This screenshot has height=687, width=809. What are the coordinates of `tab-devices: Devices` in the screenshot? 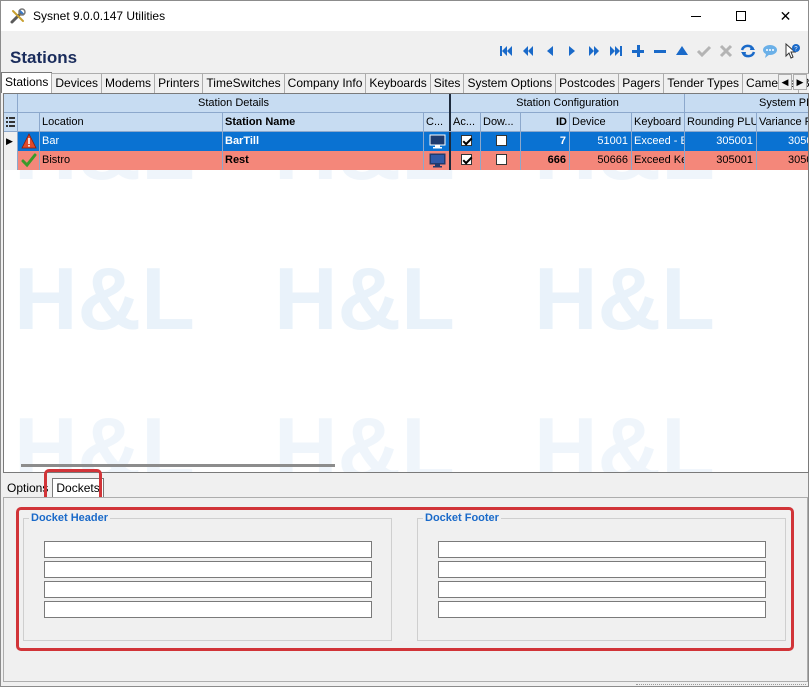 It's located at (77, 83).